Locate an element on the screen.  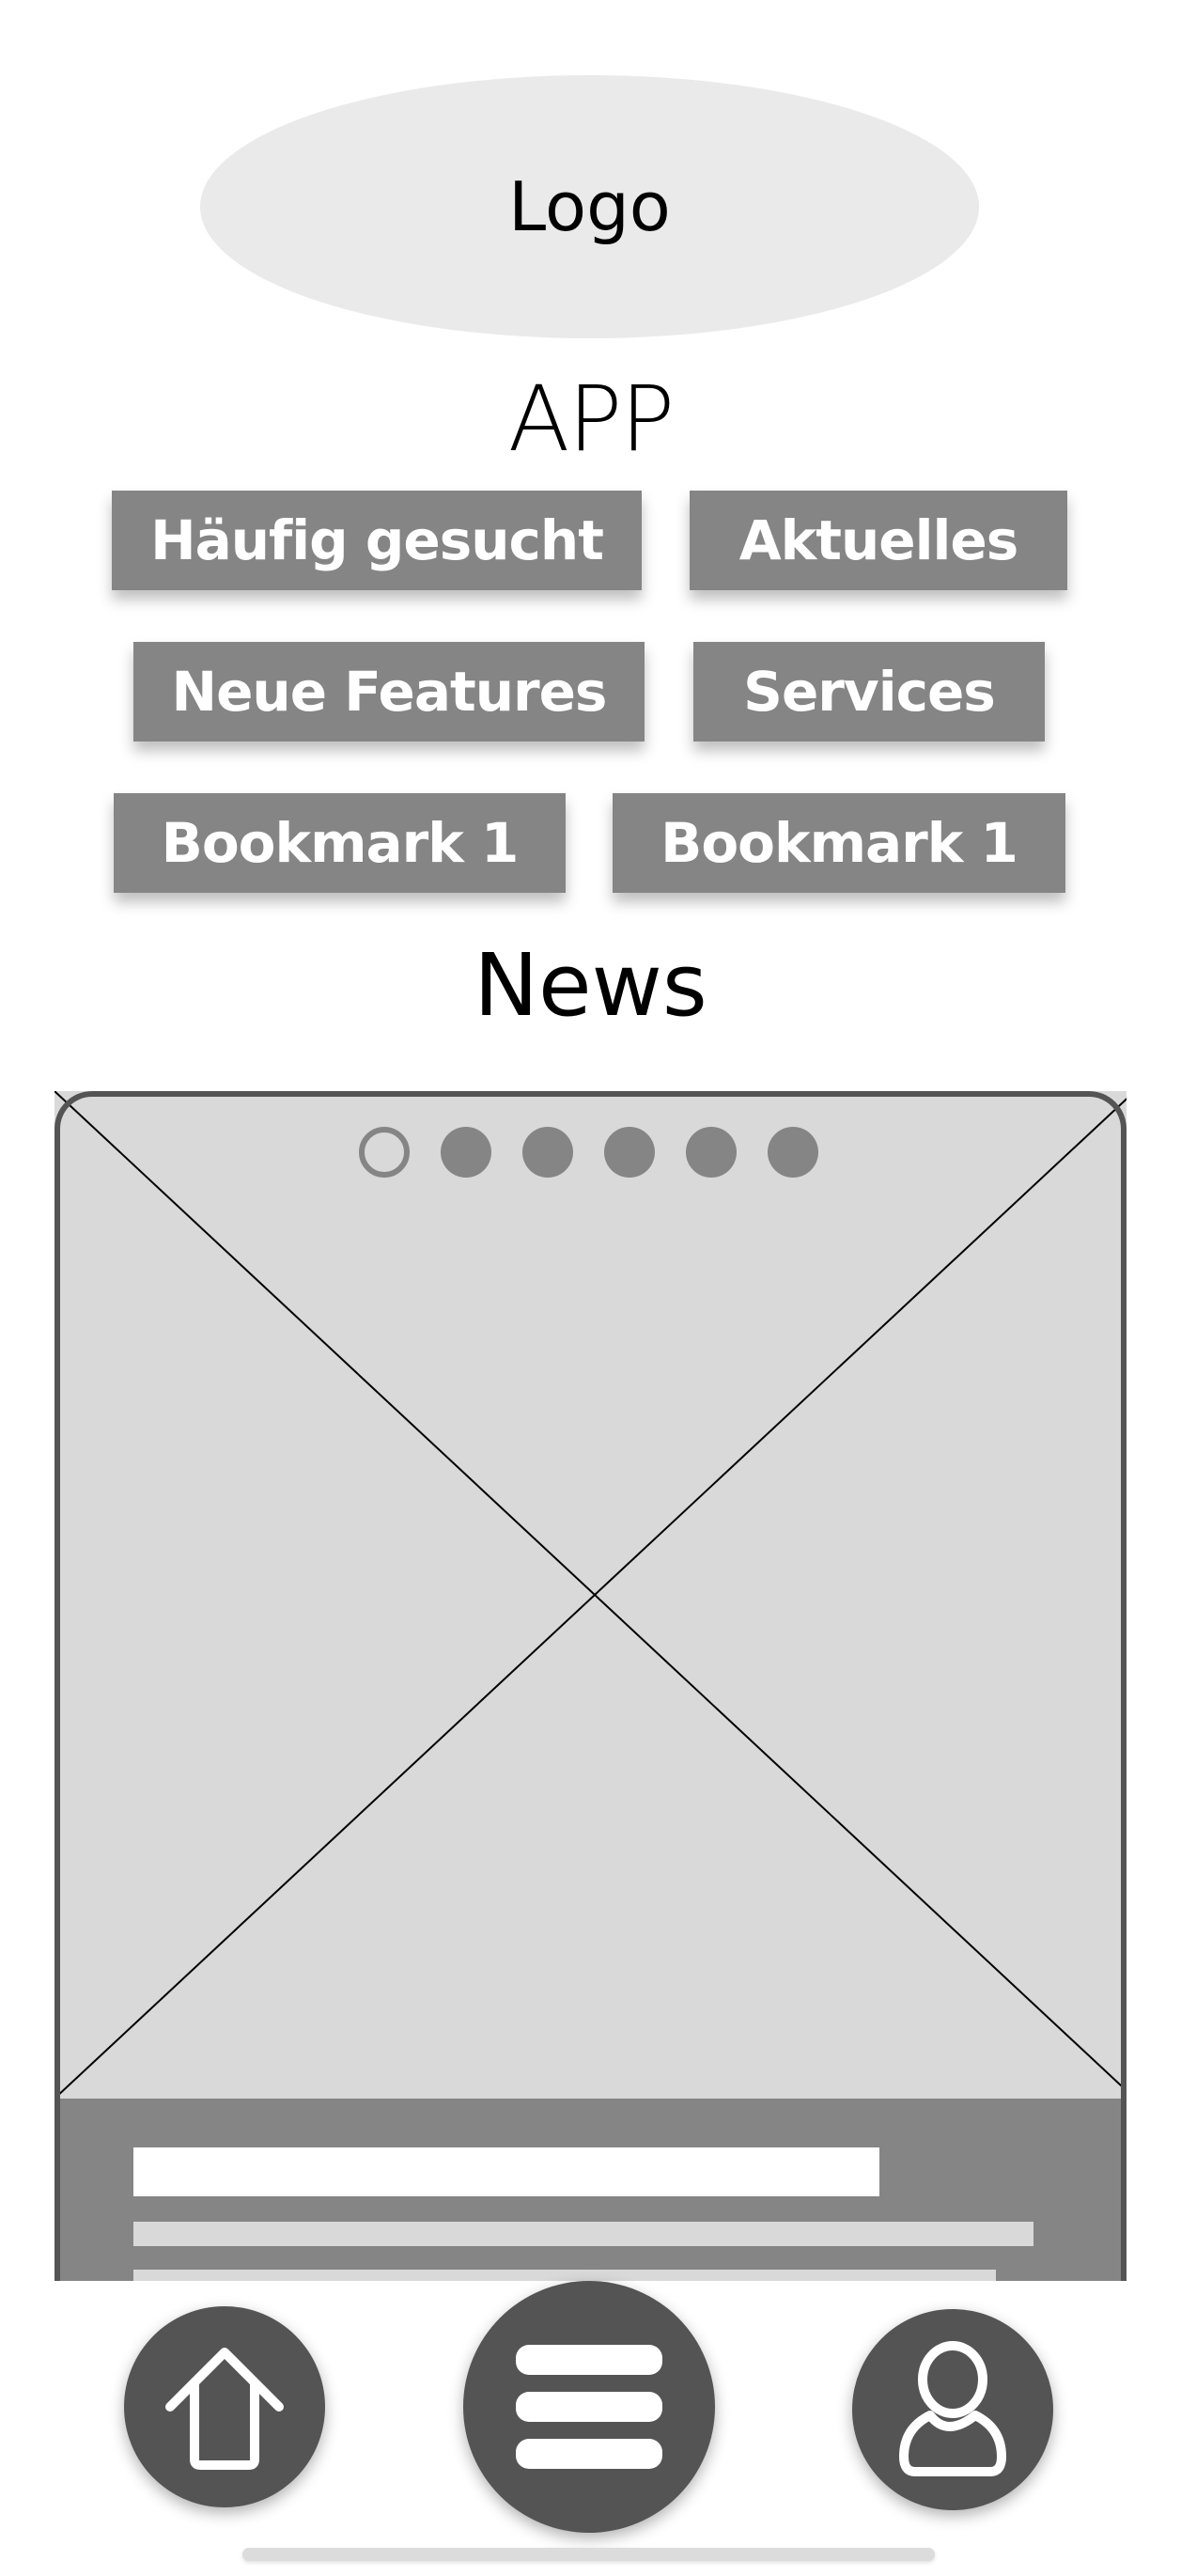
quick-link-neue-features: Neue Features is located at coordinates (389, 692).